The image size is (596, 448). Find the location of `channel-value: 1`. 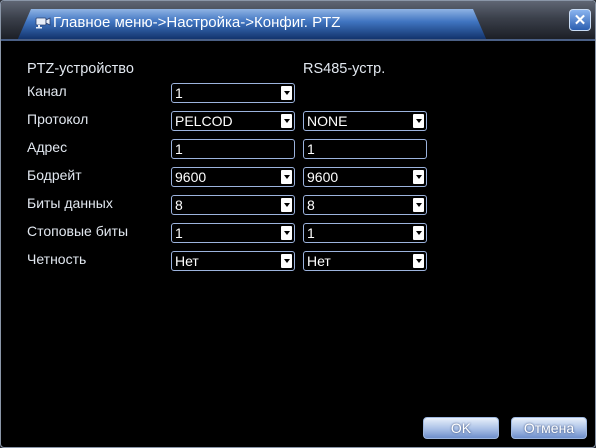

channel-value: 1 is located at coordinates (179, 93).